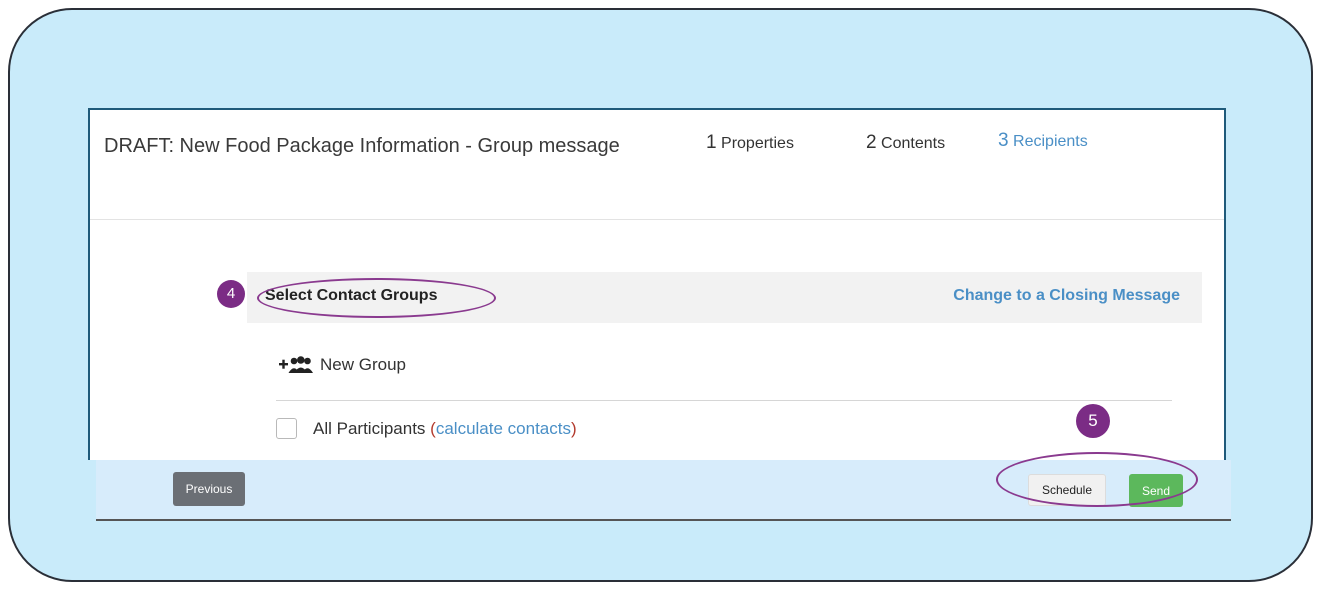  What do you see at coordinates (363, 364) in the screenshot?
I see `new-group-label: New Group` at bounding box center [363, 364].